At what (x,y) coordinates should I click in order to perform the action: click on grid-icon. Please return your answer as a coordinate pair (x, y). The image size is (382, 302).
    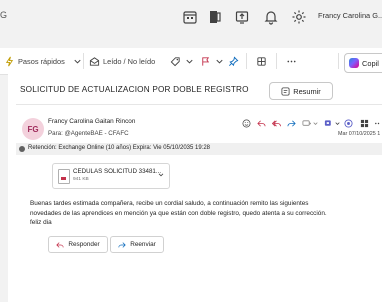
    Looking at the image, I should click on (364, 123).